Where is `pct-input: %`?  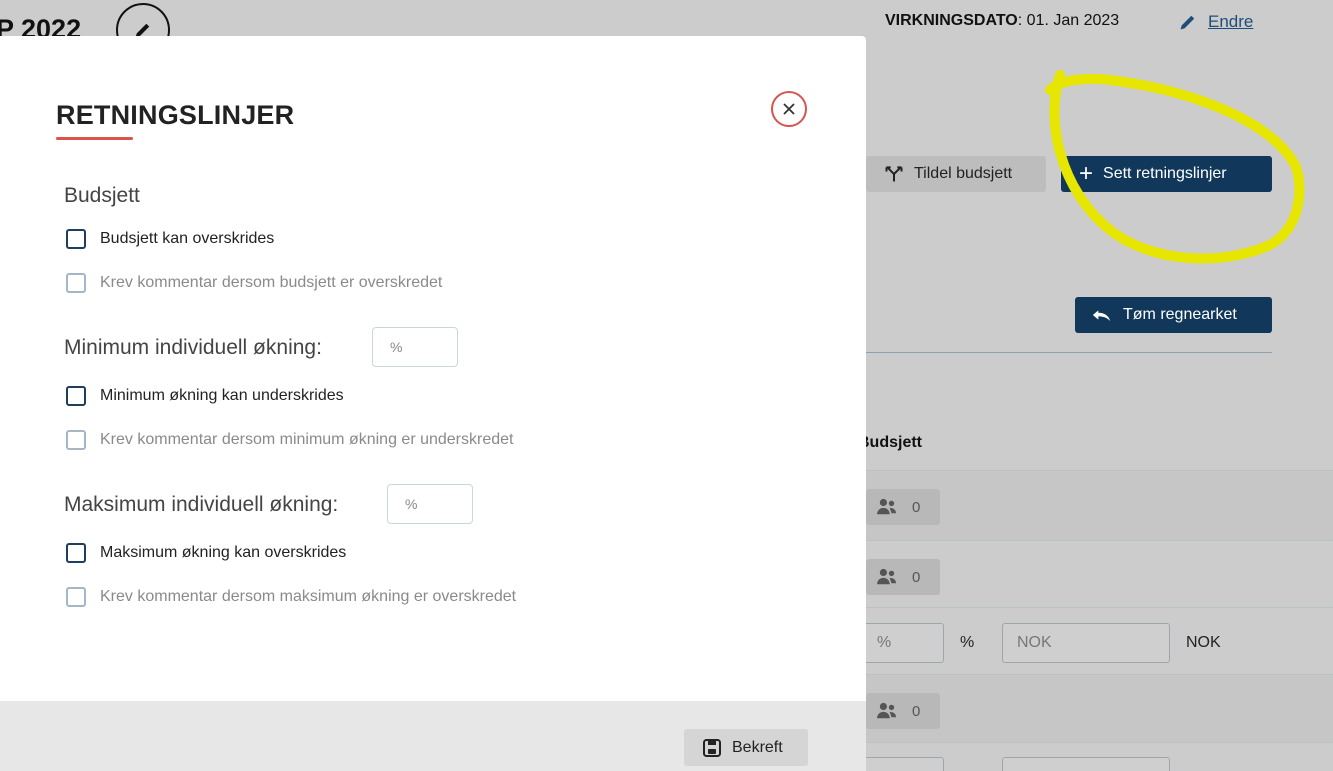 pct-input: % is located at coordinates (903, 643).